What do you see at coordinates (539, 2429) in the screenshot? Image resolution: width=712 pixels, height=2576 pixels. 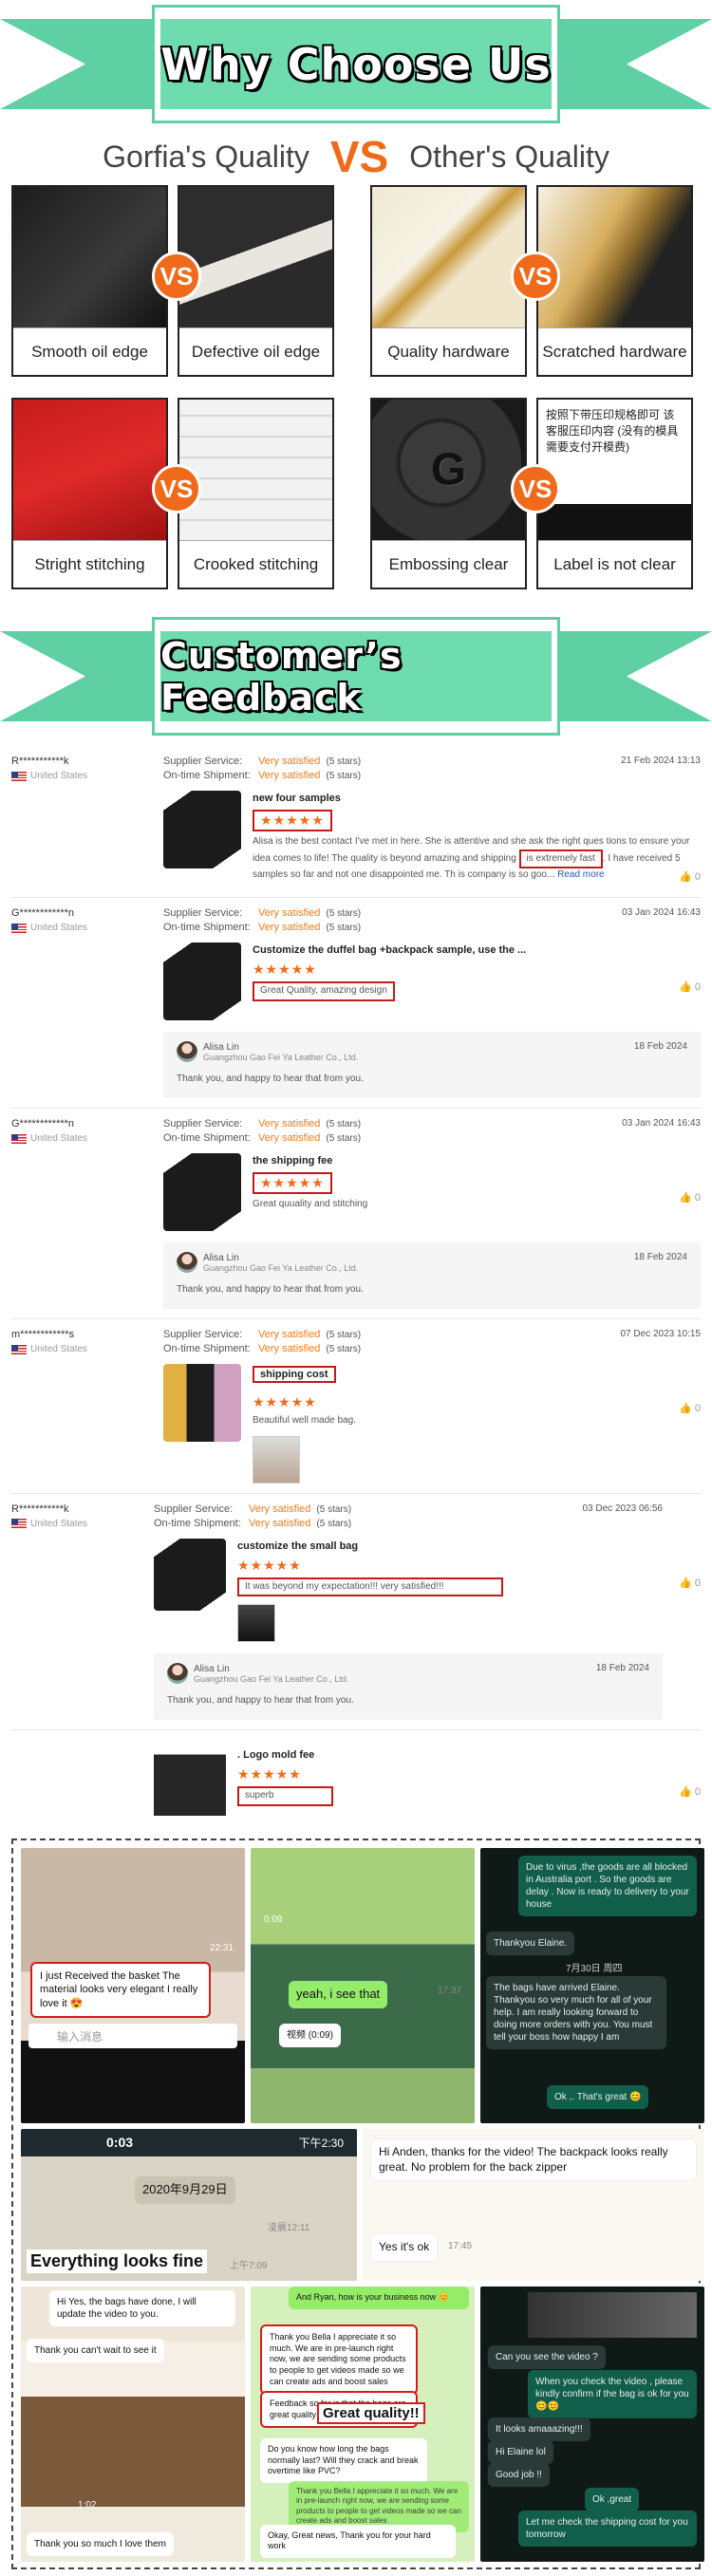 I see `chat-message: It looks amaaazing!!!` at bounding box center [539, 2429].